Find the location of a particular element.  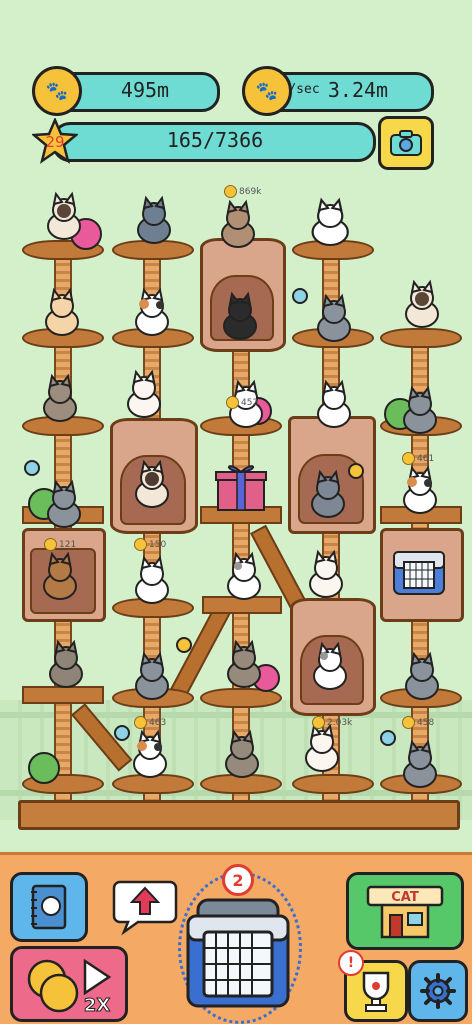

coins-total-text: 495m is located at coordinates (145, 90).